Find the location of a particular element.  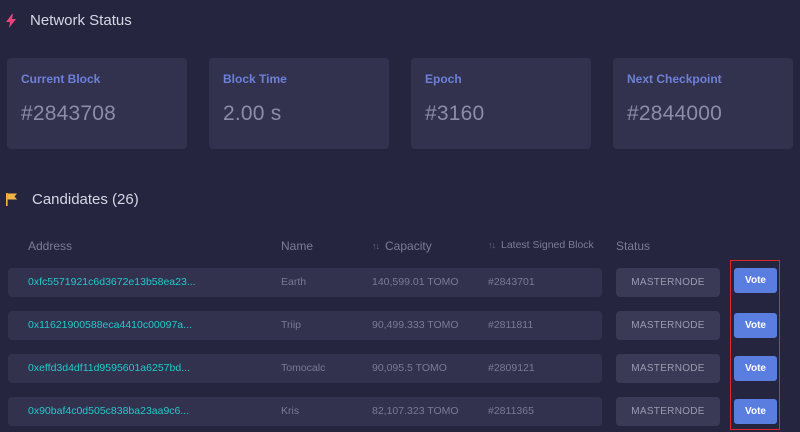

candidate-latest-signed-block: #2809121 is located at coordinates (511, 368).